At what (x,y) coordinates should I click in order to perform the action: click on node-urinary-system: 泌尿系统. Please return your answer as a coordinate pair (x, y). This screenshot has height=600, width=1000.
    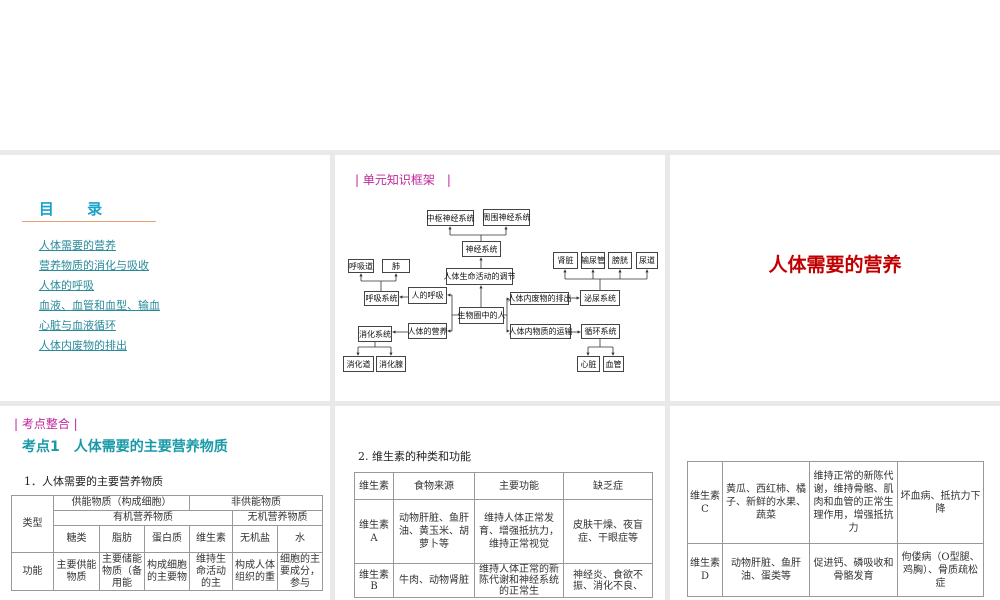
    Looking at the image, I should click on (600, 298).